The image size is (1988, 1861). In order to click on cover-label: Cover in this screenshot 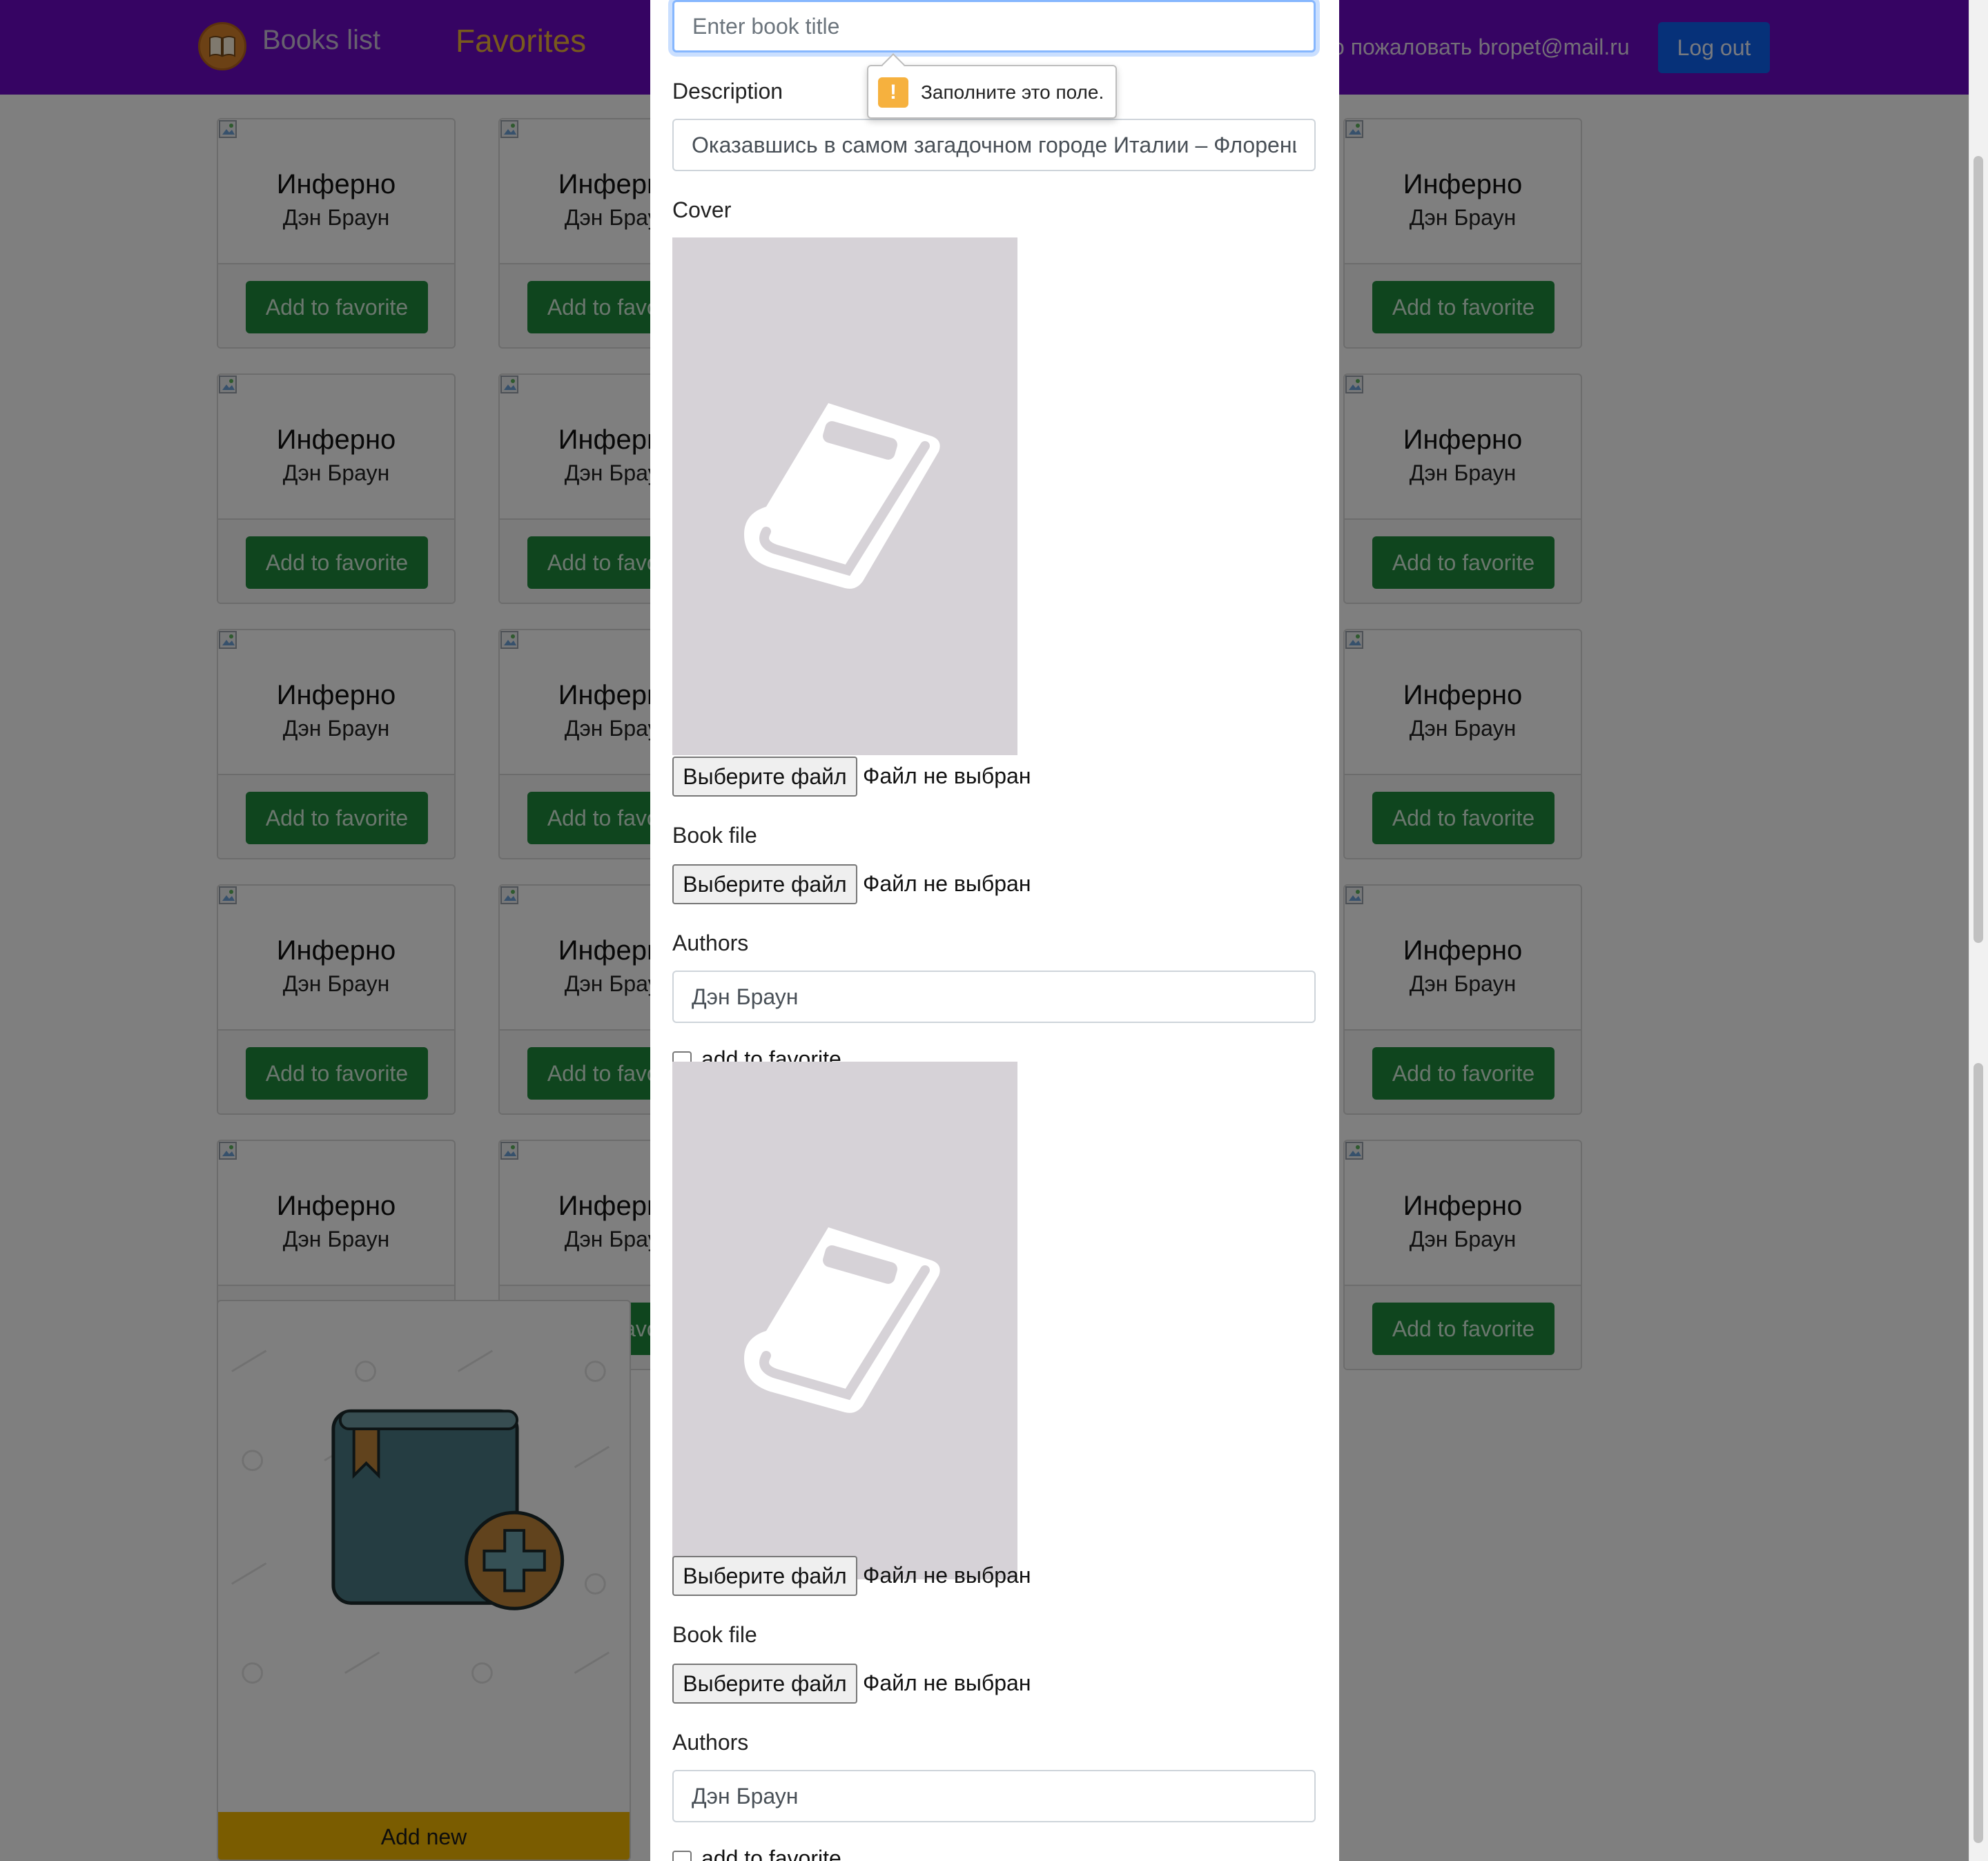, I will do `click(702, 210)`.